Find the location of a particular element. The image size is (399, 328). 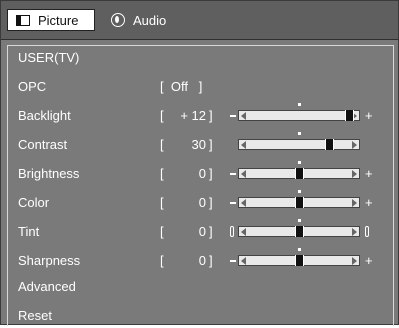

color-slider-thumb is located at coordinates (299, 202).